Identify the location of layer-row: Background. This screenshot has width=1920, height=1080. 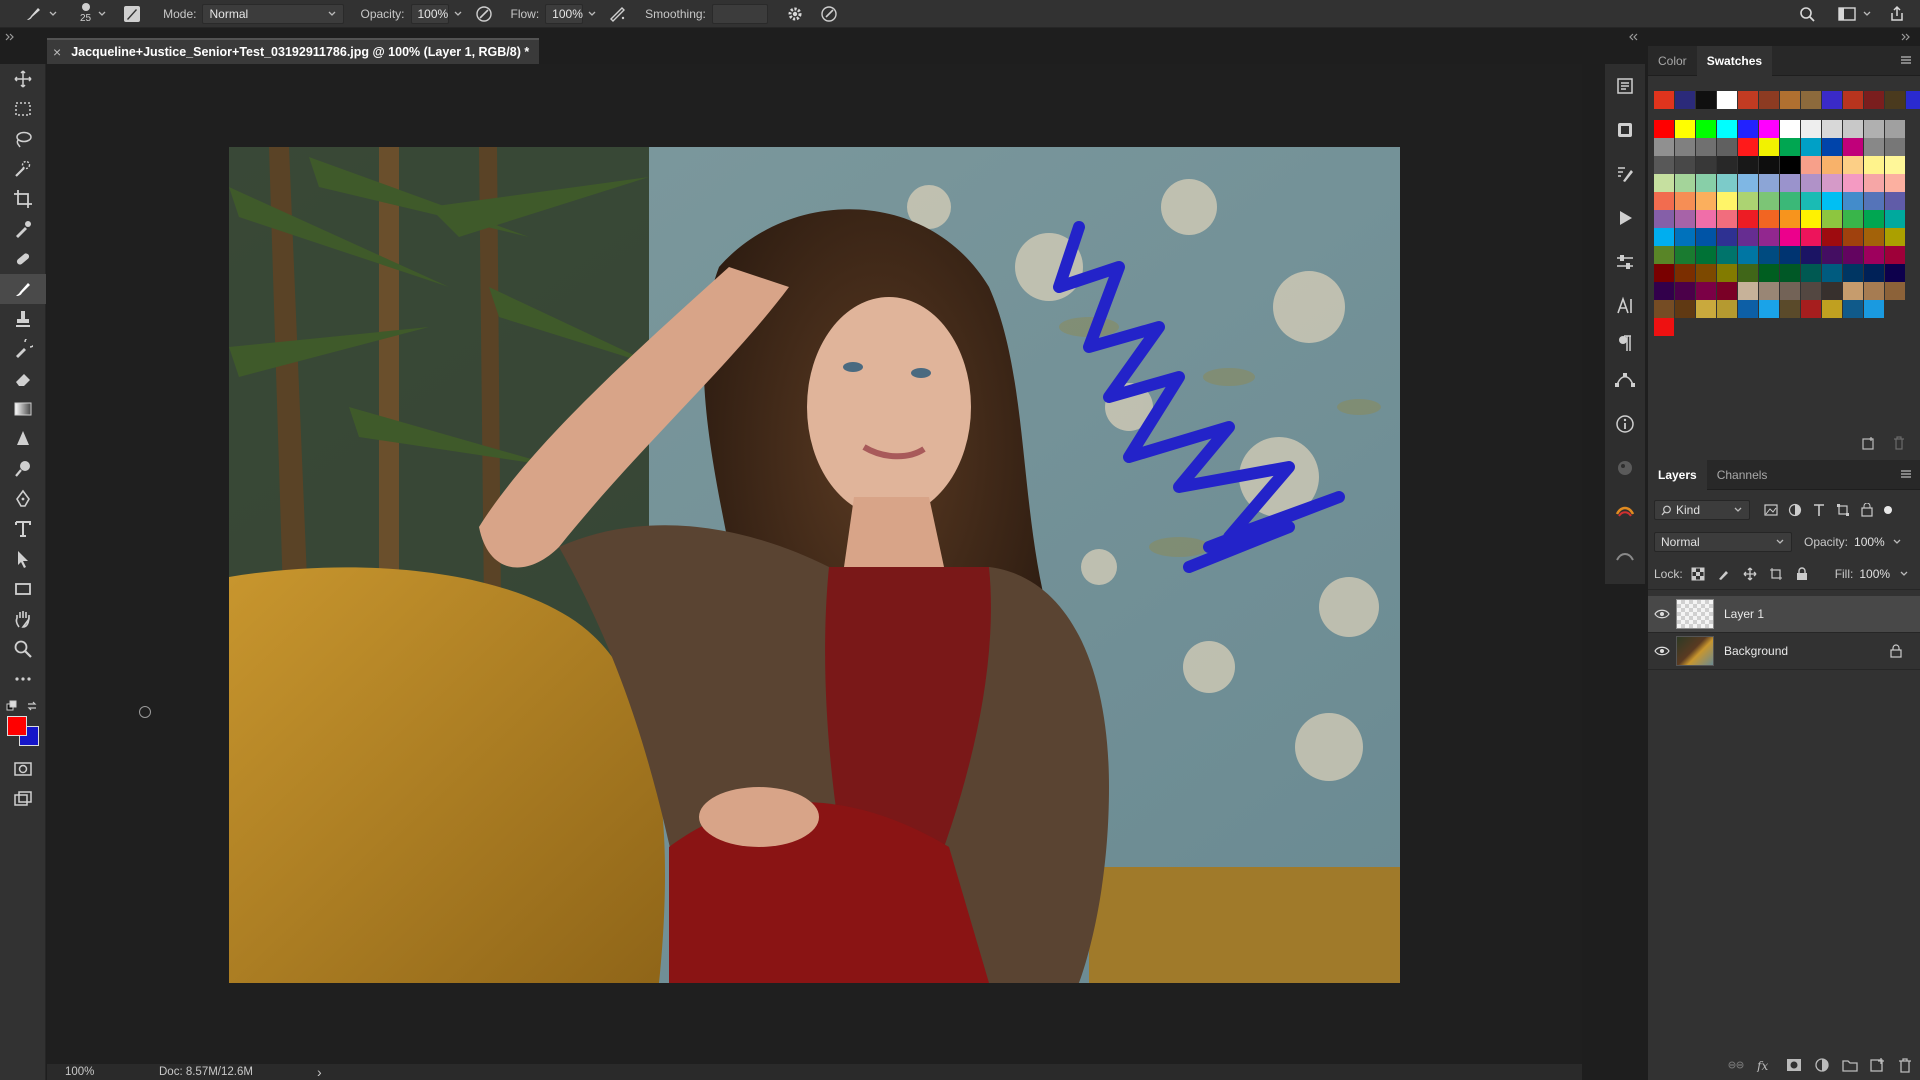
(1784, 651).